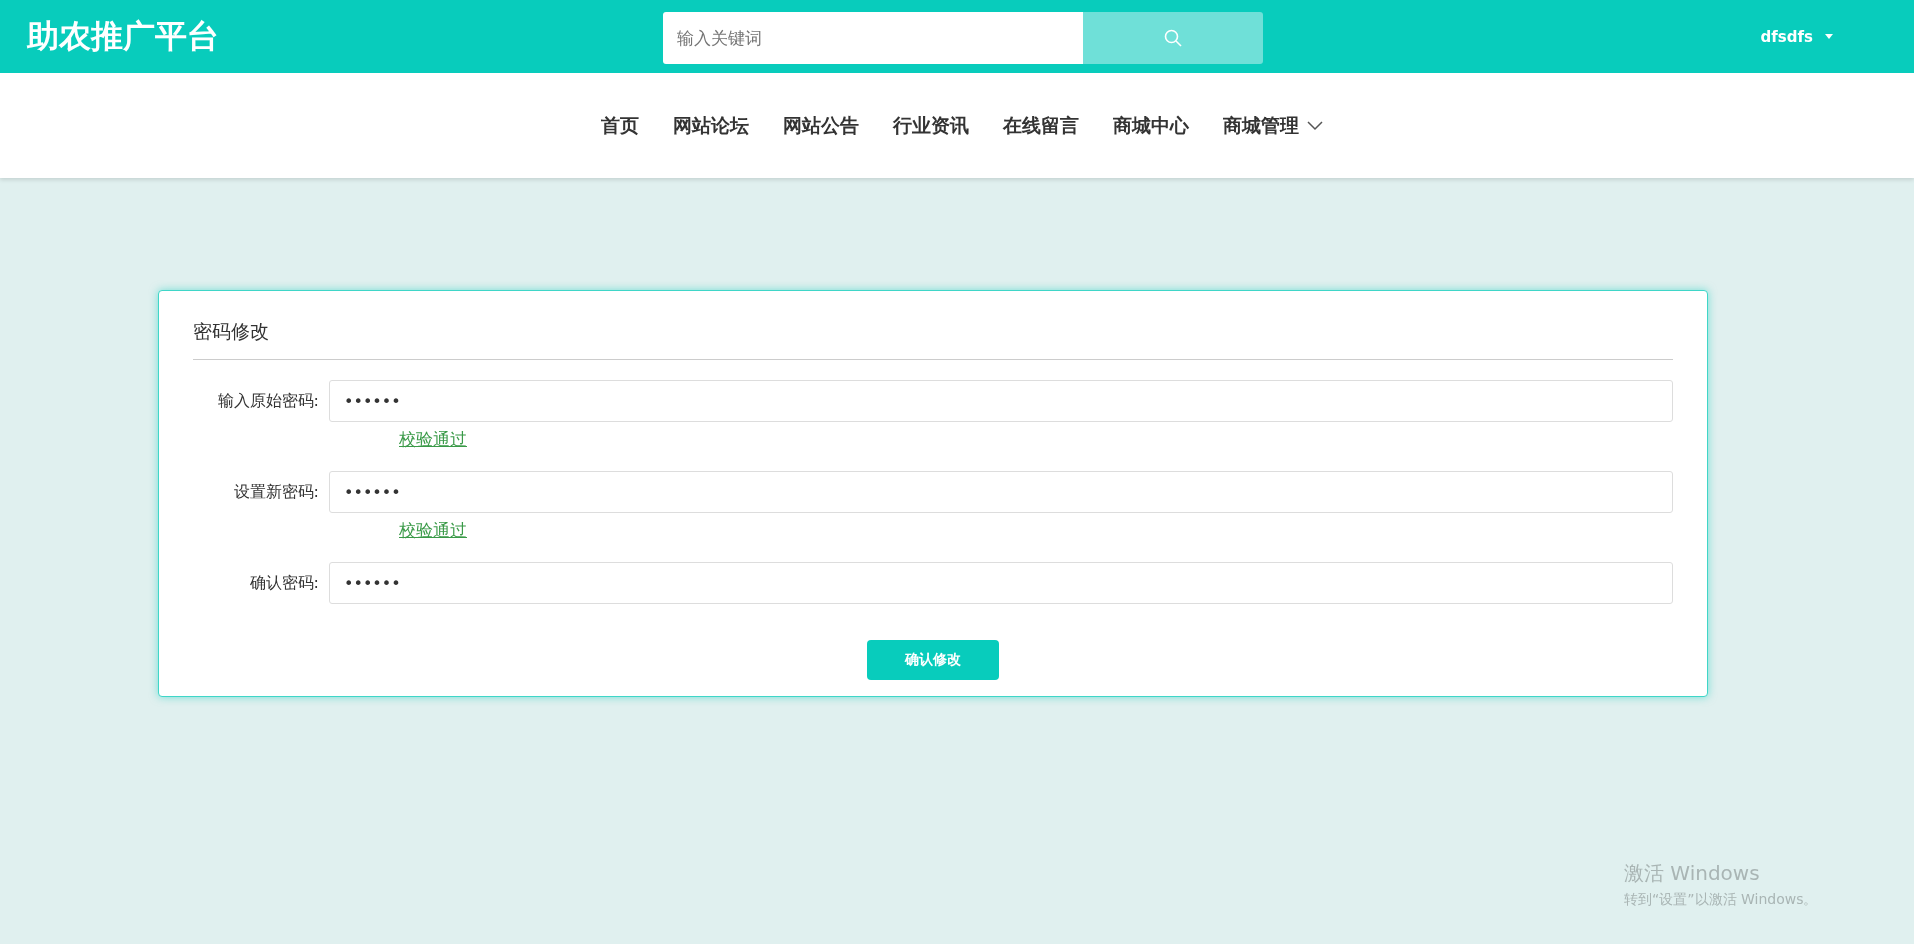  What do you see at coordinates (931, 125) in the screenshot?
I see `nav-link: 行业资讯` at bounding box center [931, 125].